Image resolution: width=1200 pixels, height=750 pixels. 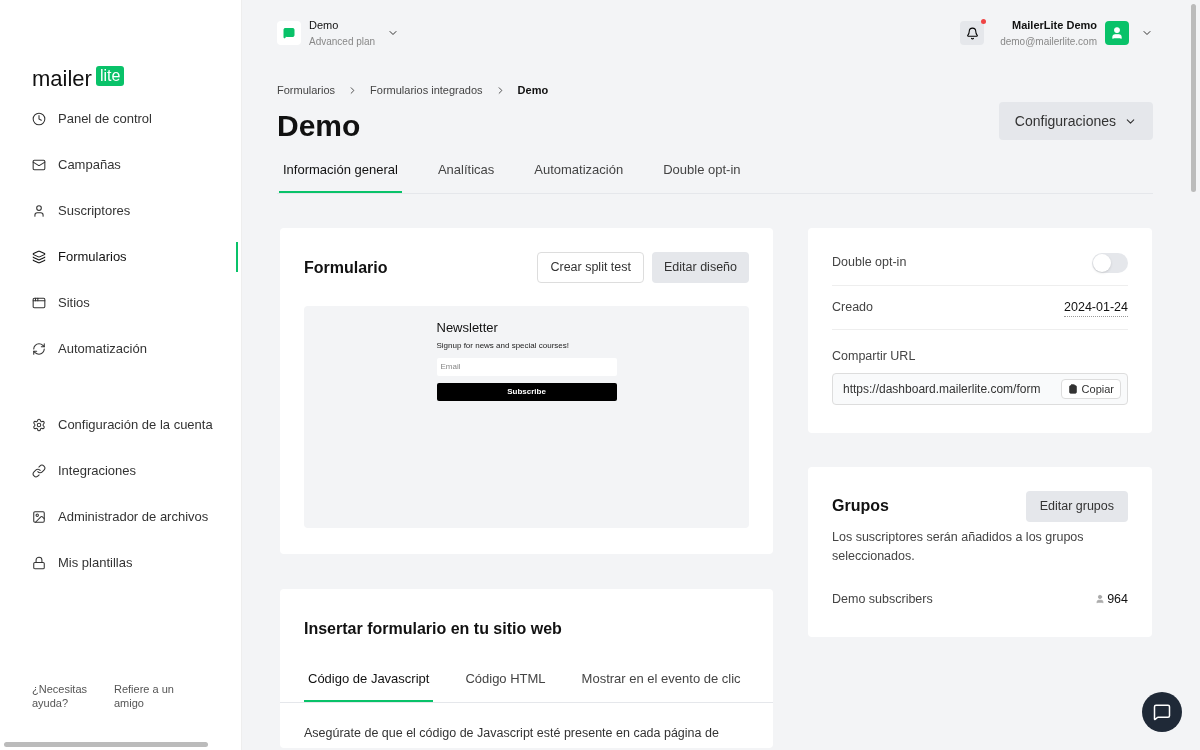 I want to click on tab: Analíticas, so click(x=466, y=174).